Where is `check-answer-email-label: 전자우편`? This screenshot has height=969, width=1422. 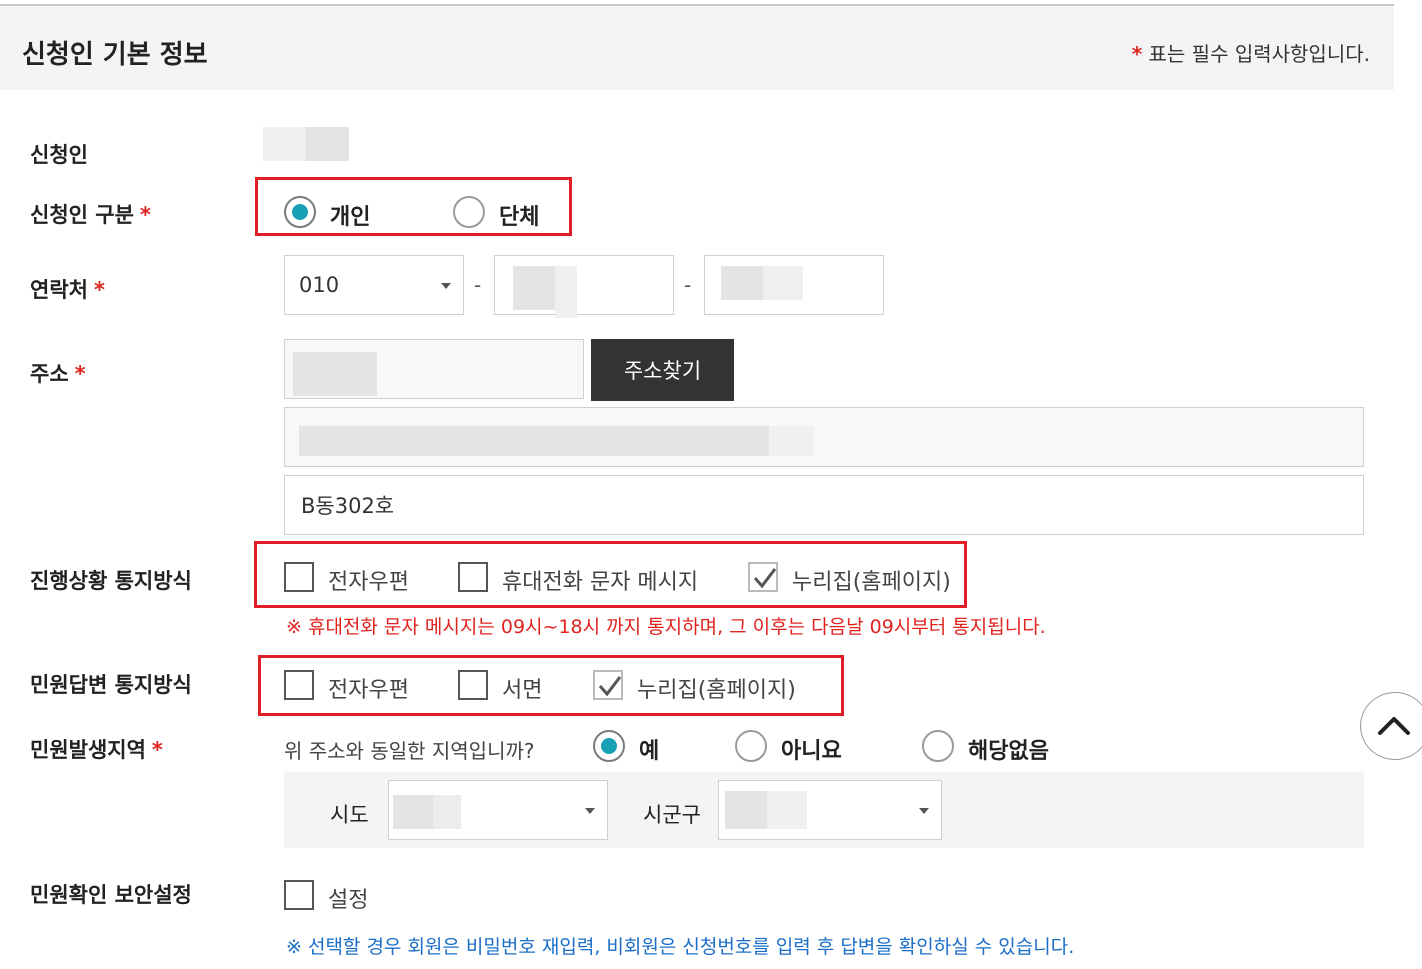
check-answer-email-label: 전자우편 is located at coordinates (368, 690).